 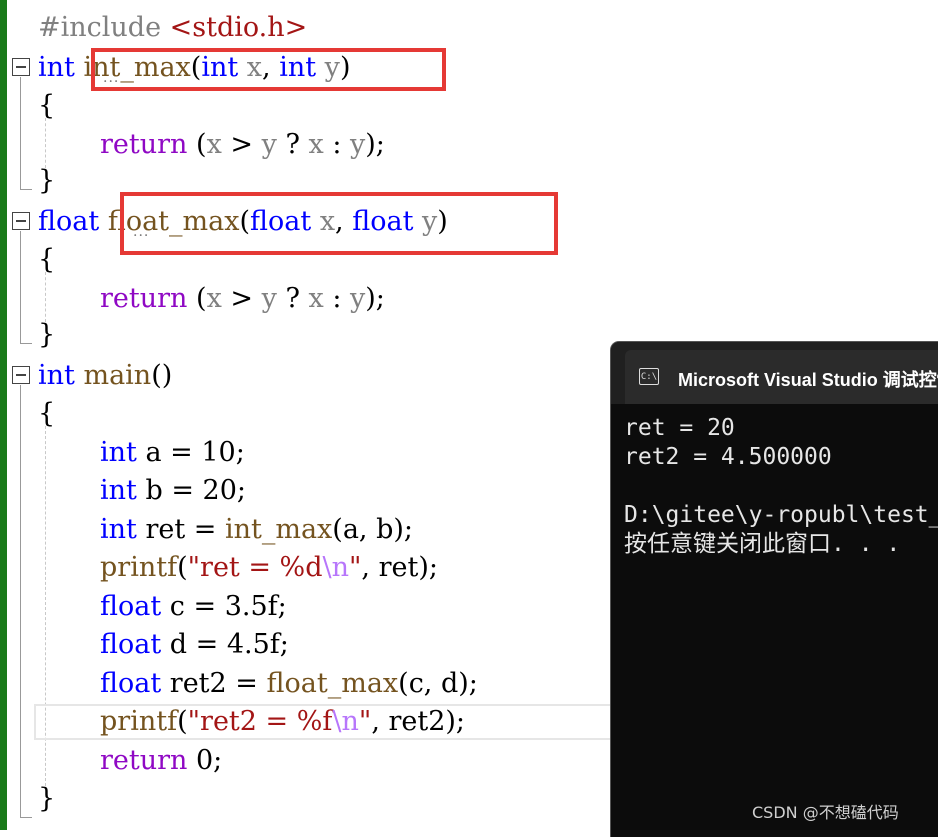 What do you see at coordinates (261, 567) in the screenshot?
I see `string-literal: ret = %d` at bounding box center [261, 567].